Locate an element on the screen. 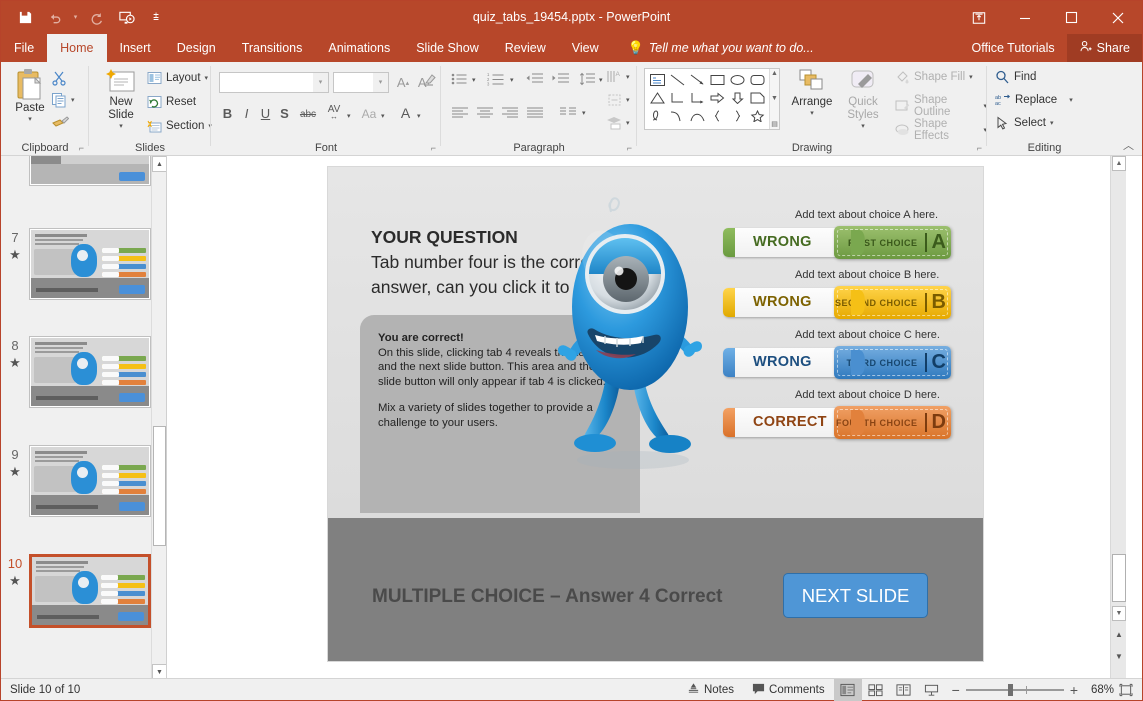 This screenshot has height=701, width=1143. clear-formatting-button is located at coordinates (428, 82).